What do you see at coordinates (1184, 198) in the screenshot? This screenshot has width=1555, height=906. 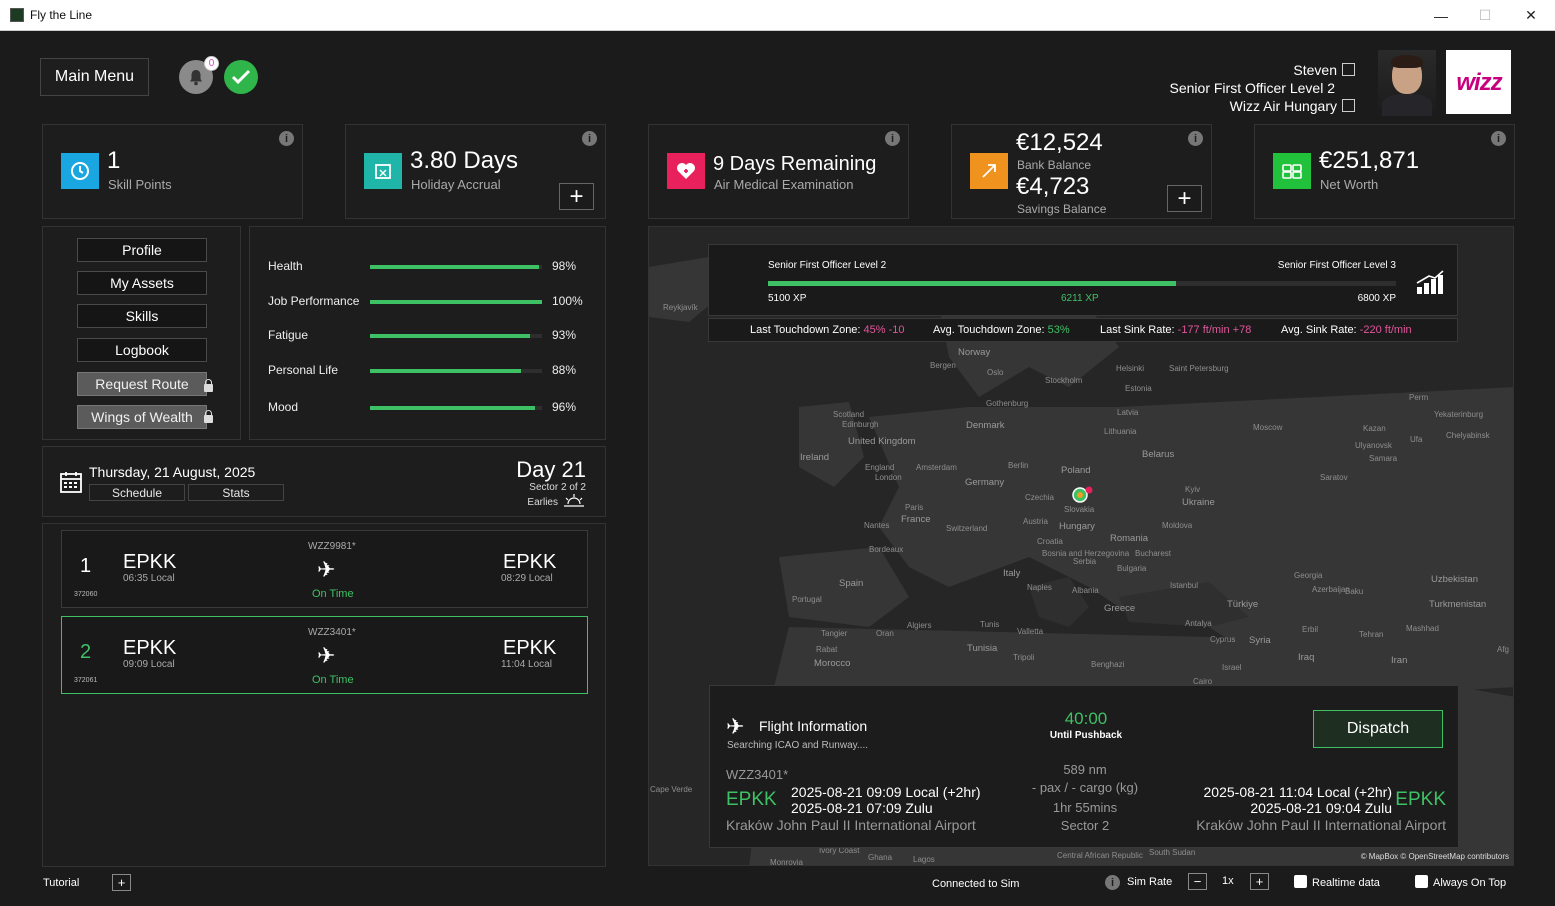 I see `add-savings-button: +` at bounding box center [1184, 198].